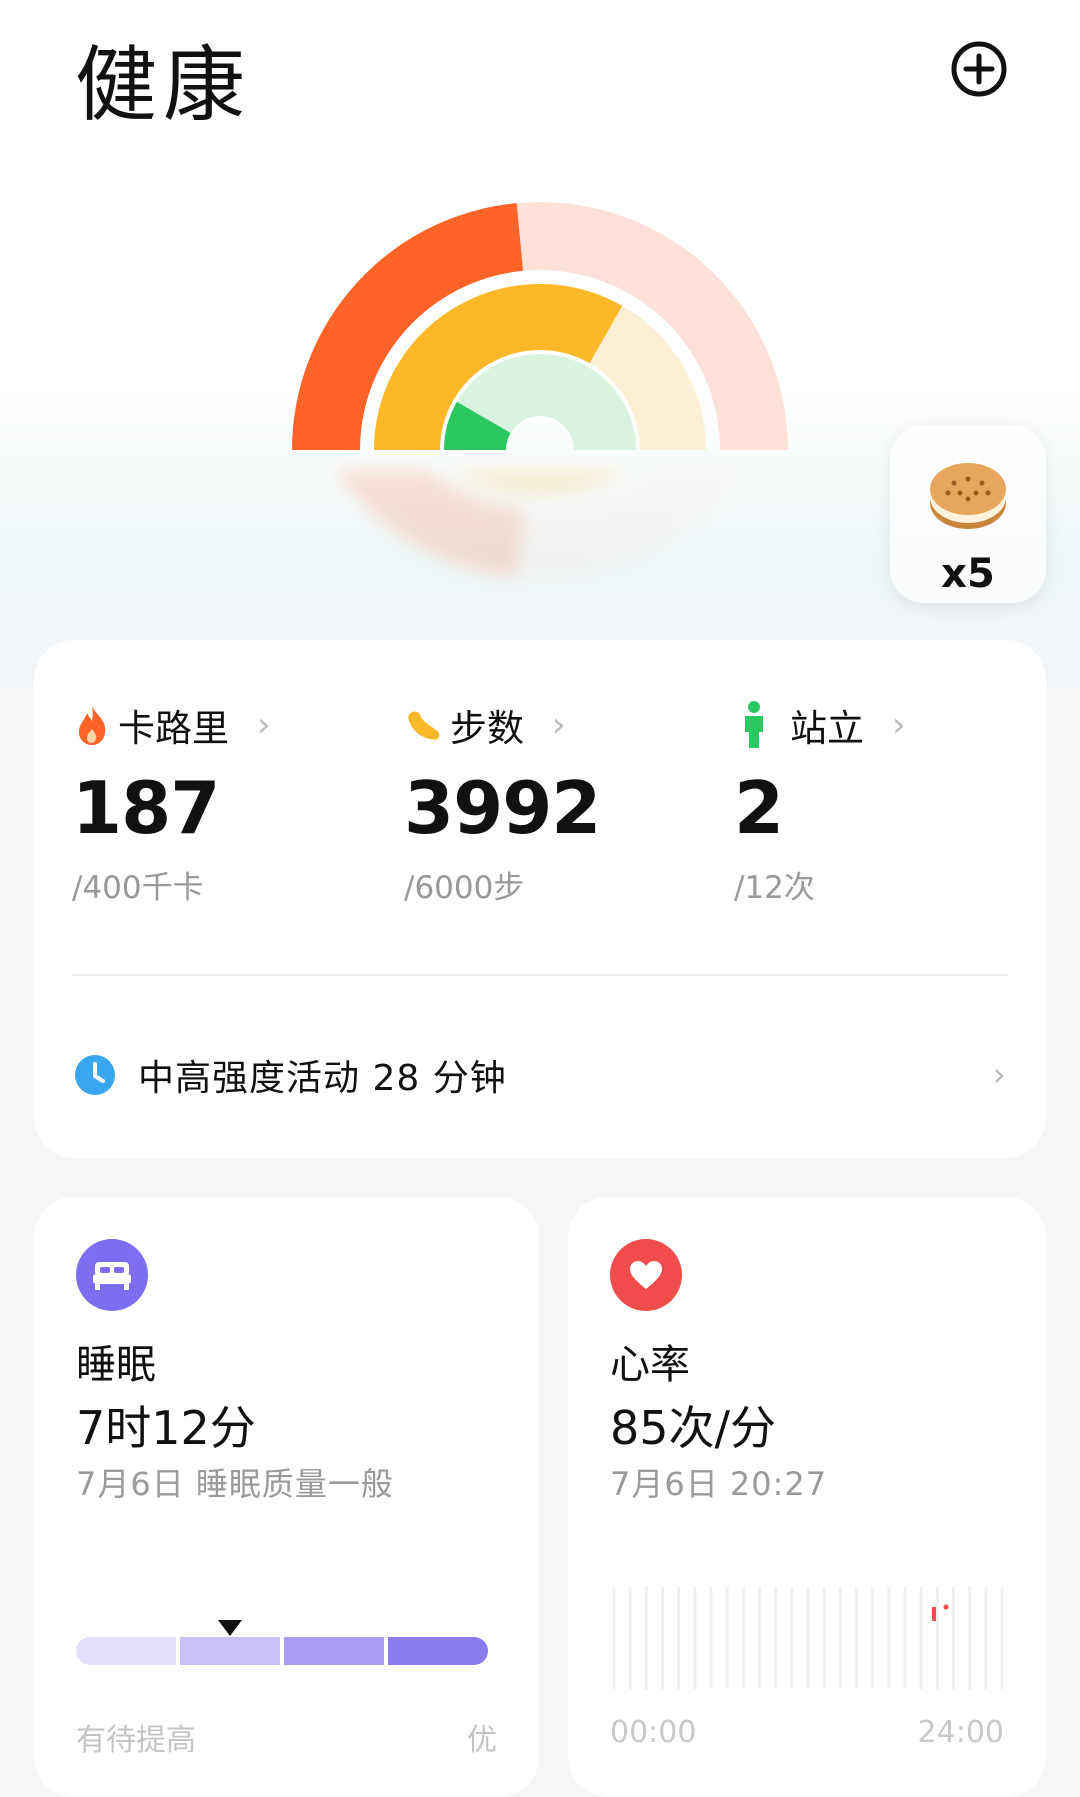 Image resolution: width=1080 pixels, height=1797 pixels. I want to click on heart-rate-card: 心率 85次/分 7月6日 20:27 00:00 24:00, so click(807, 1497).